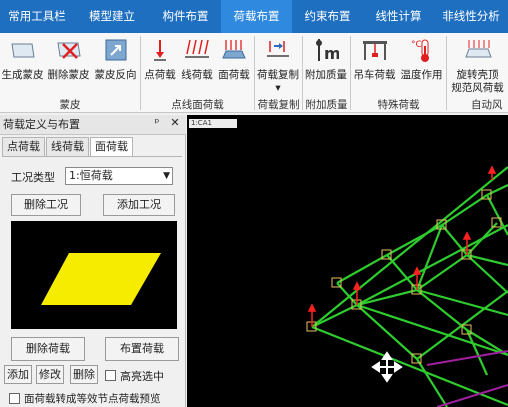  I want to click on highlight-checkbox, so click(110, 375).